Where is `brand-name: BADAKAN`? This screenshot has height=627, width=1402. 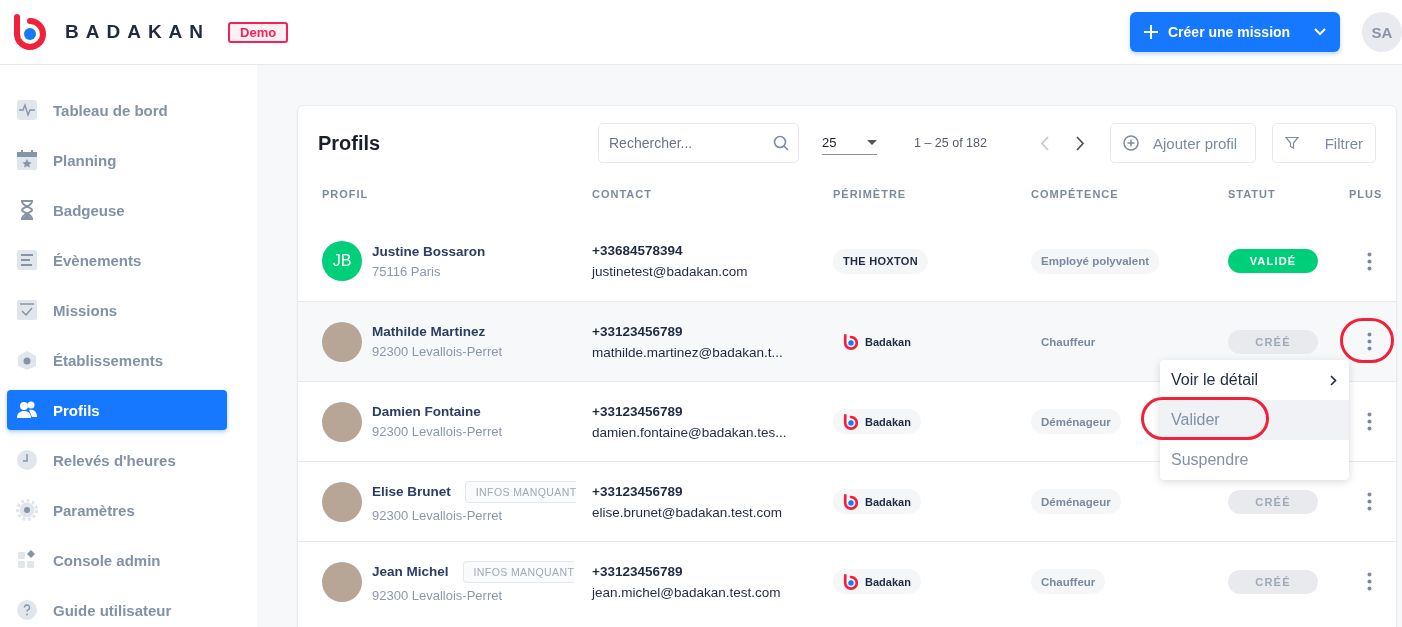
brand-name: BADAKAN is located at coordinates (138, 32).